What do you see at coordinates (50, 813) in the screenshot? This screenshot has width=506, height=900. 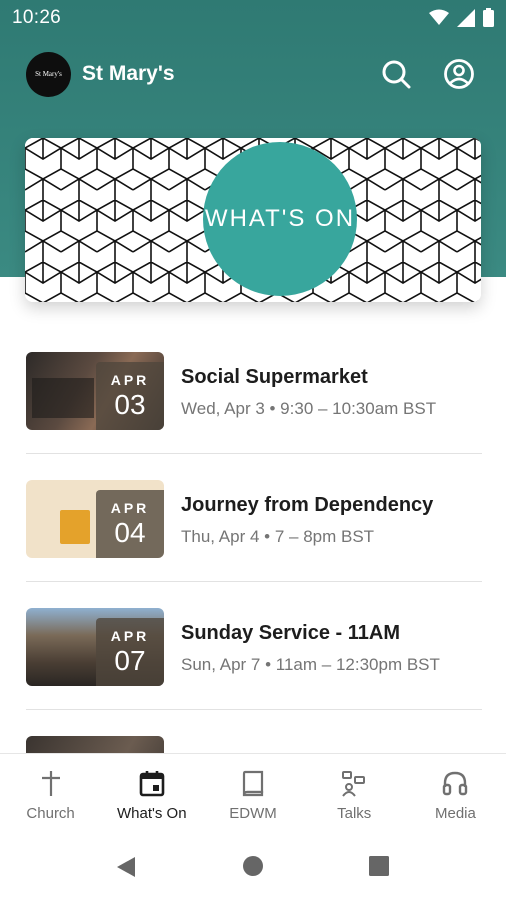 I see `nav-label: Church` at bounding box center [50, 813].